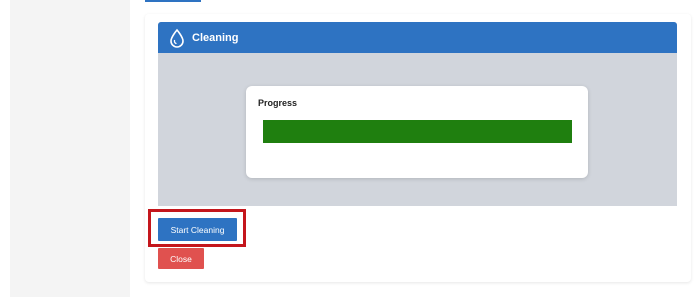 This screenshot has height=297, width=698. Describe the element at coordinates (215, 37) in the screenshot. I see `panel-title: Cleaning` at that location.